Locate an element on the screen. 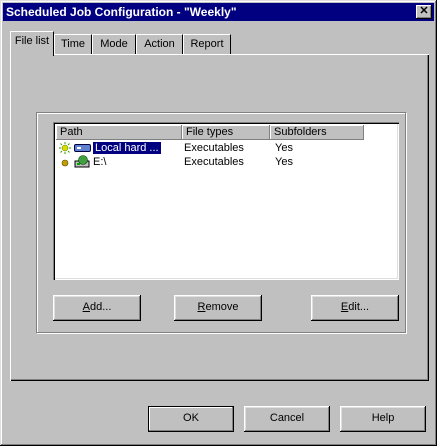  tab-report: Report is located at coordinates (207, 44).